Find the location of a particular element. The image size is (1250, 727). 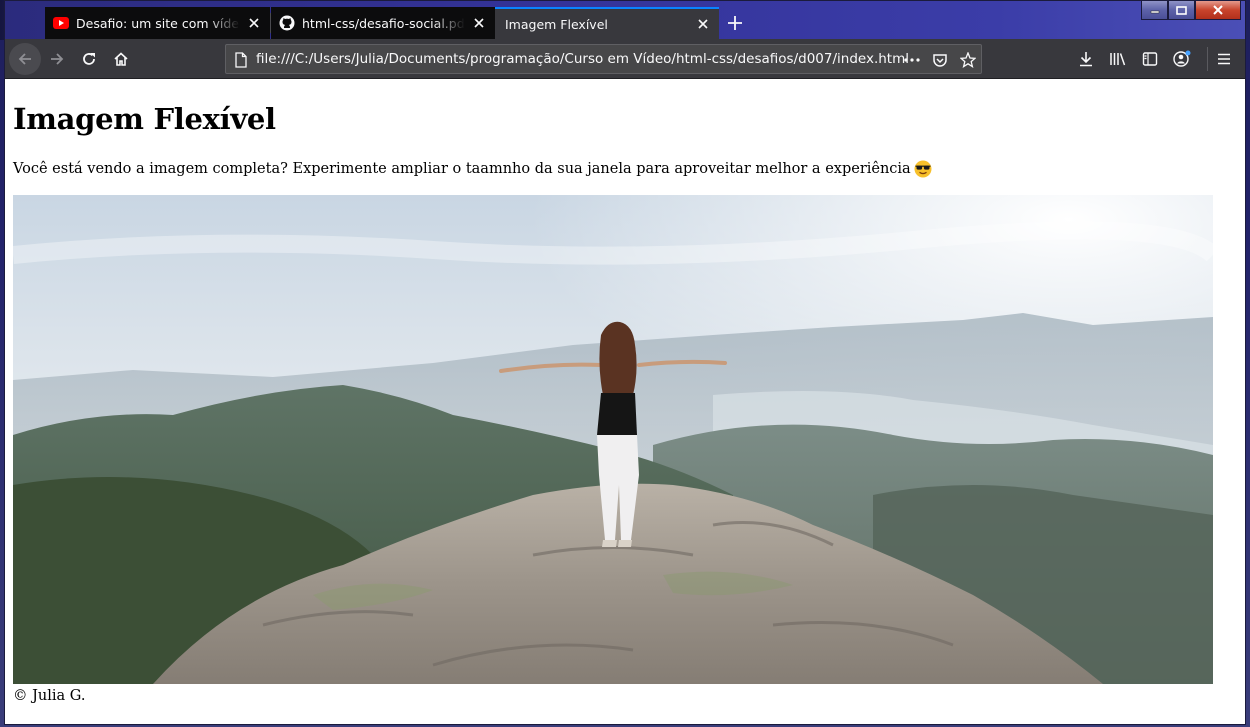

library-icon is located at coordinates (1118, 59).